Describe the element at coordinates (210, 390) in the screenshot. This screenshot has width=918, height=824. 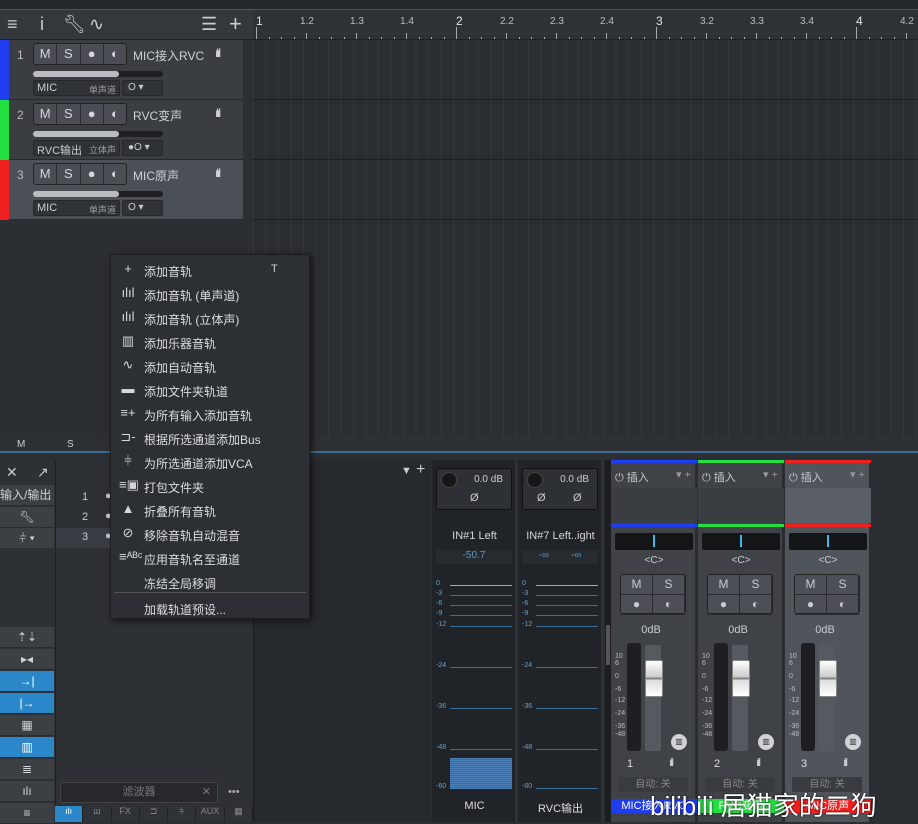
I see `menu-item: ▬ 添加文件夹轨道` at that location.